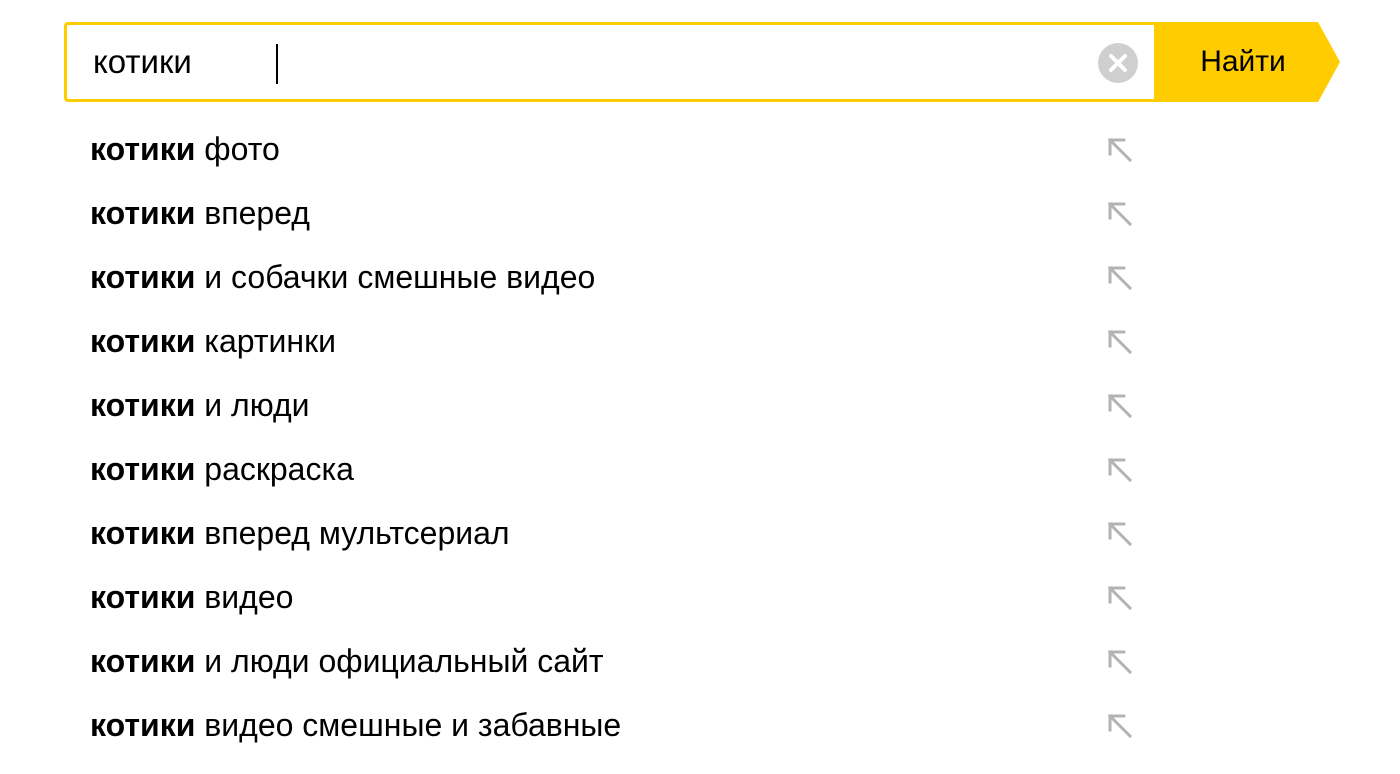  Describe the element at coordinates (620, 341) in the screenshot. I see `suggestion-item: котики картинки` at that location.